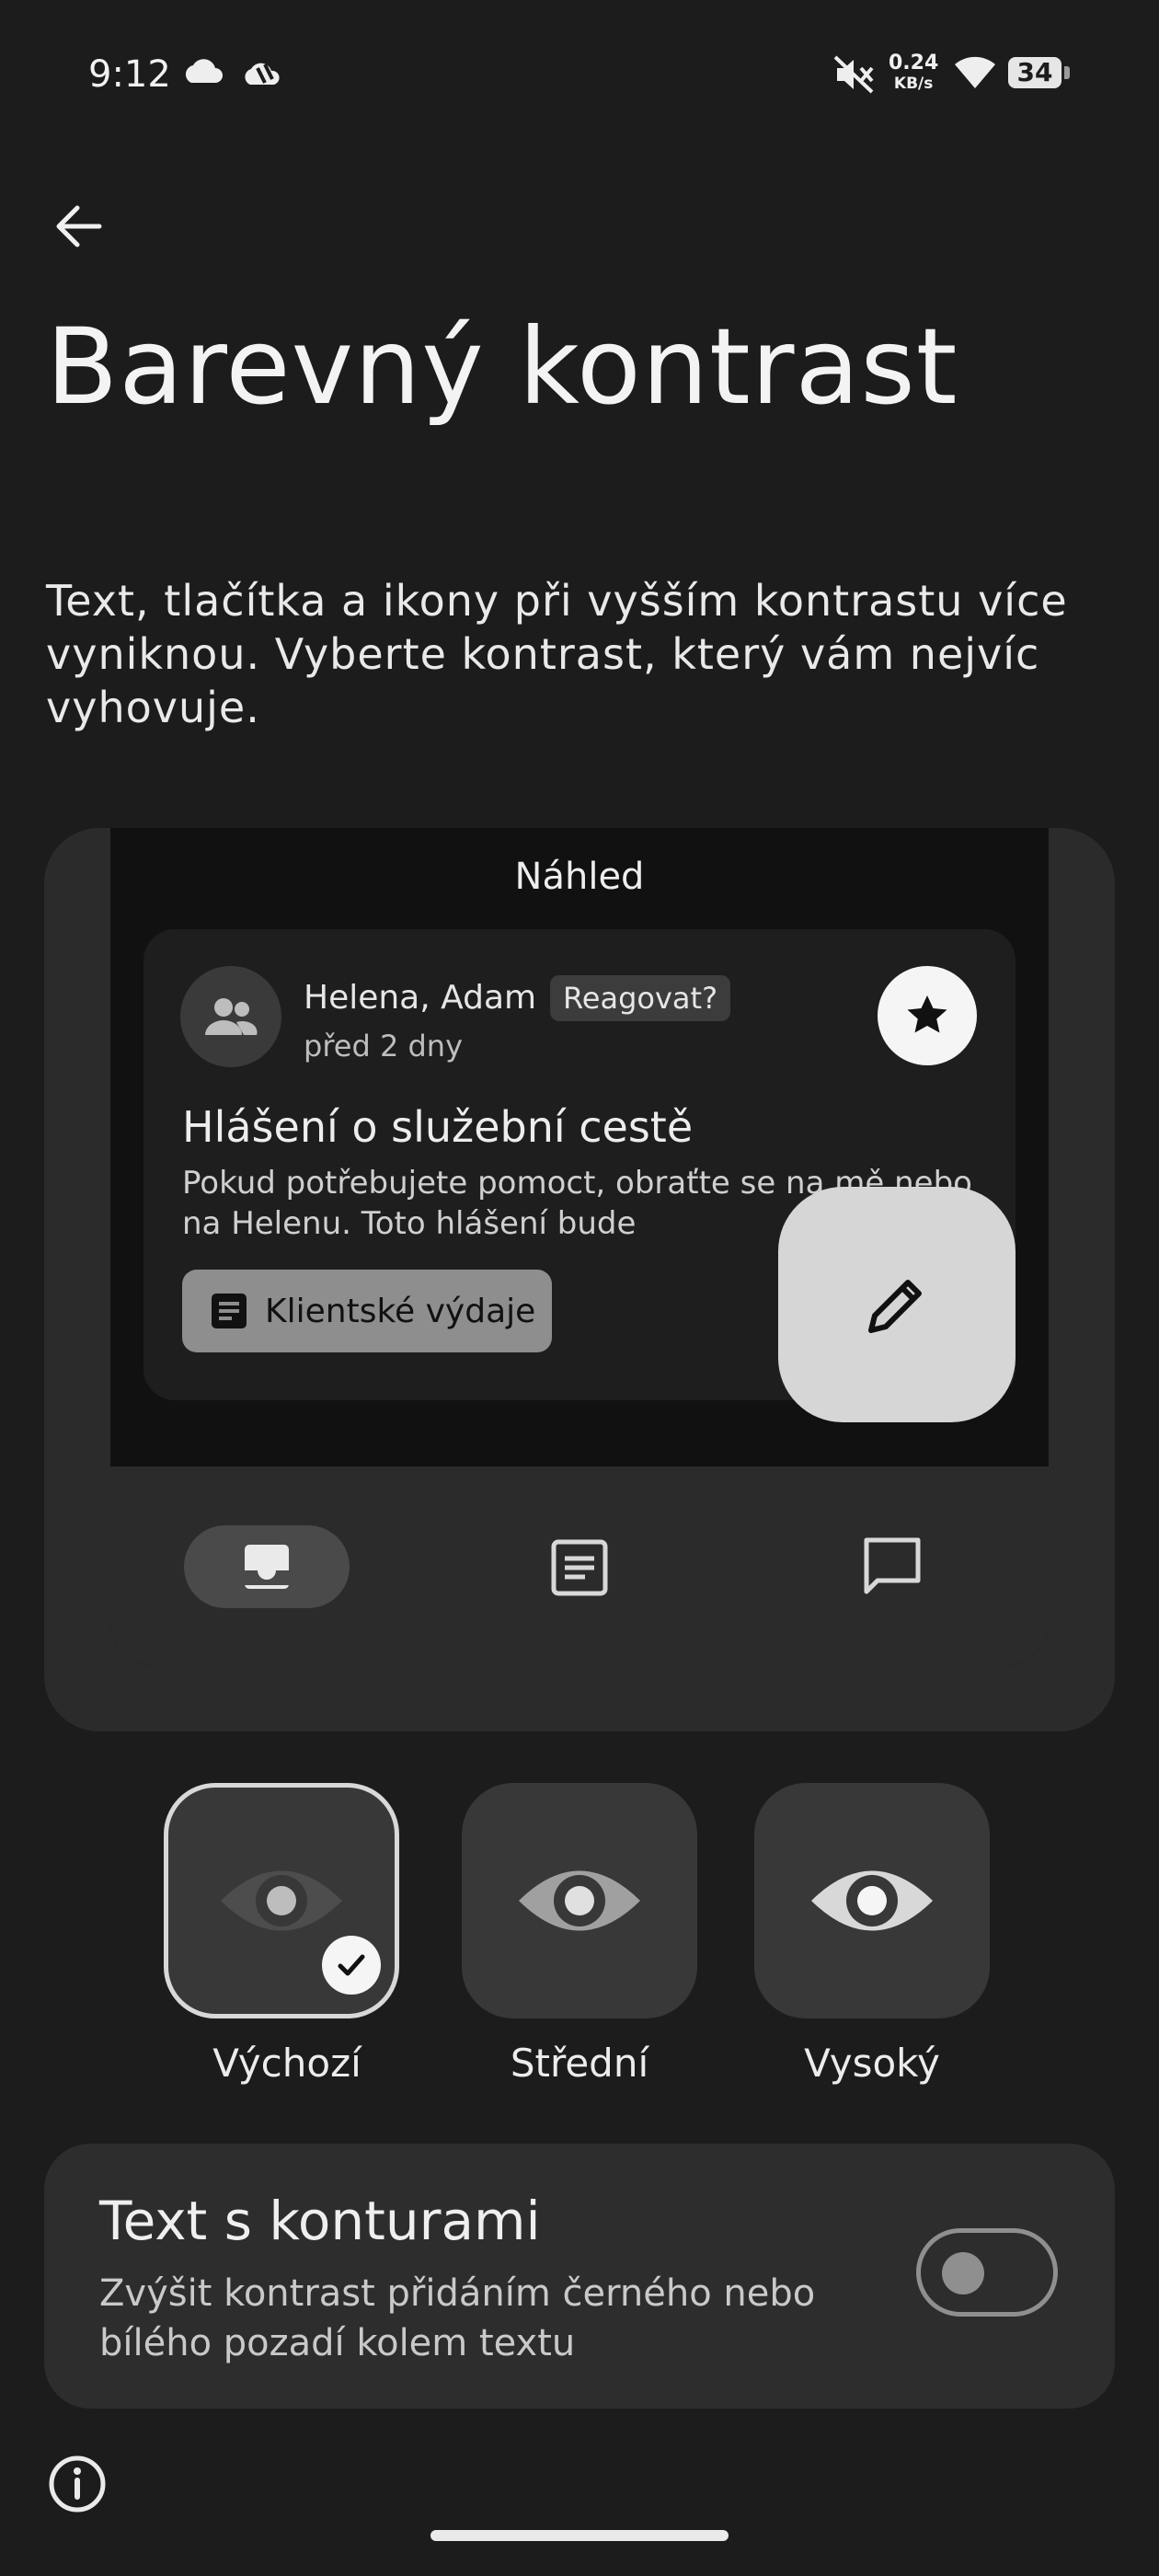 This screenshot has height=2576, width=1159. Describe the element at coordinates (913, 84) in the screenshot. I see `net-speed-unit: KB/s` at that location.